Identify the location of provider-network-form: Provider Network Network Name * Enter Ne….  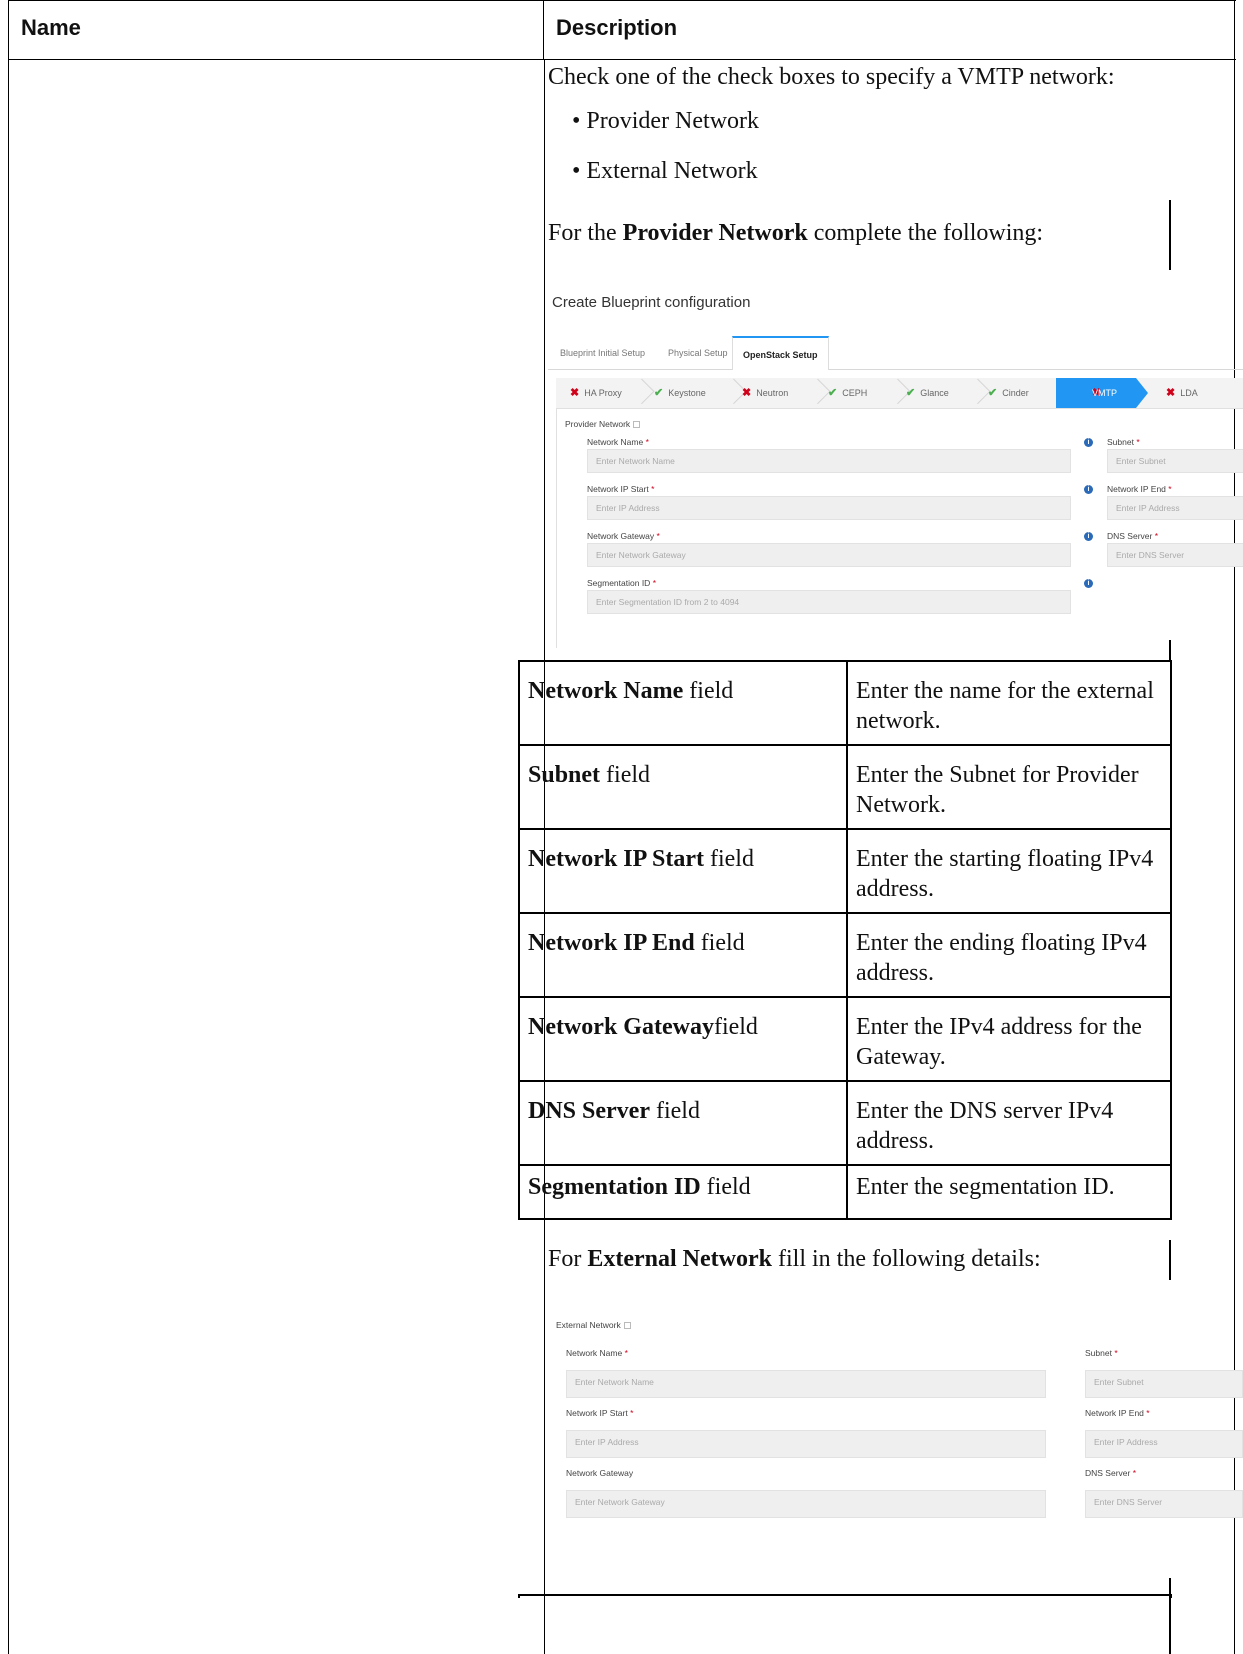
(899, 528).